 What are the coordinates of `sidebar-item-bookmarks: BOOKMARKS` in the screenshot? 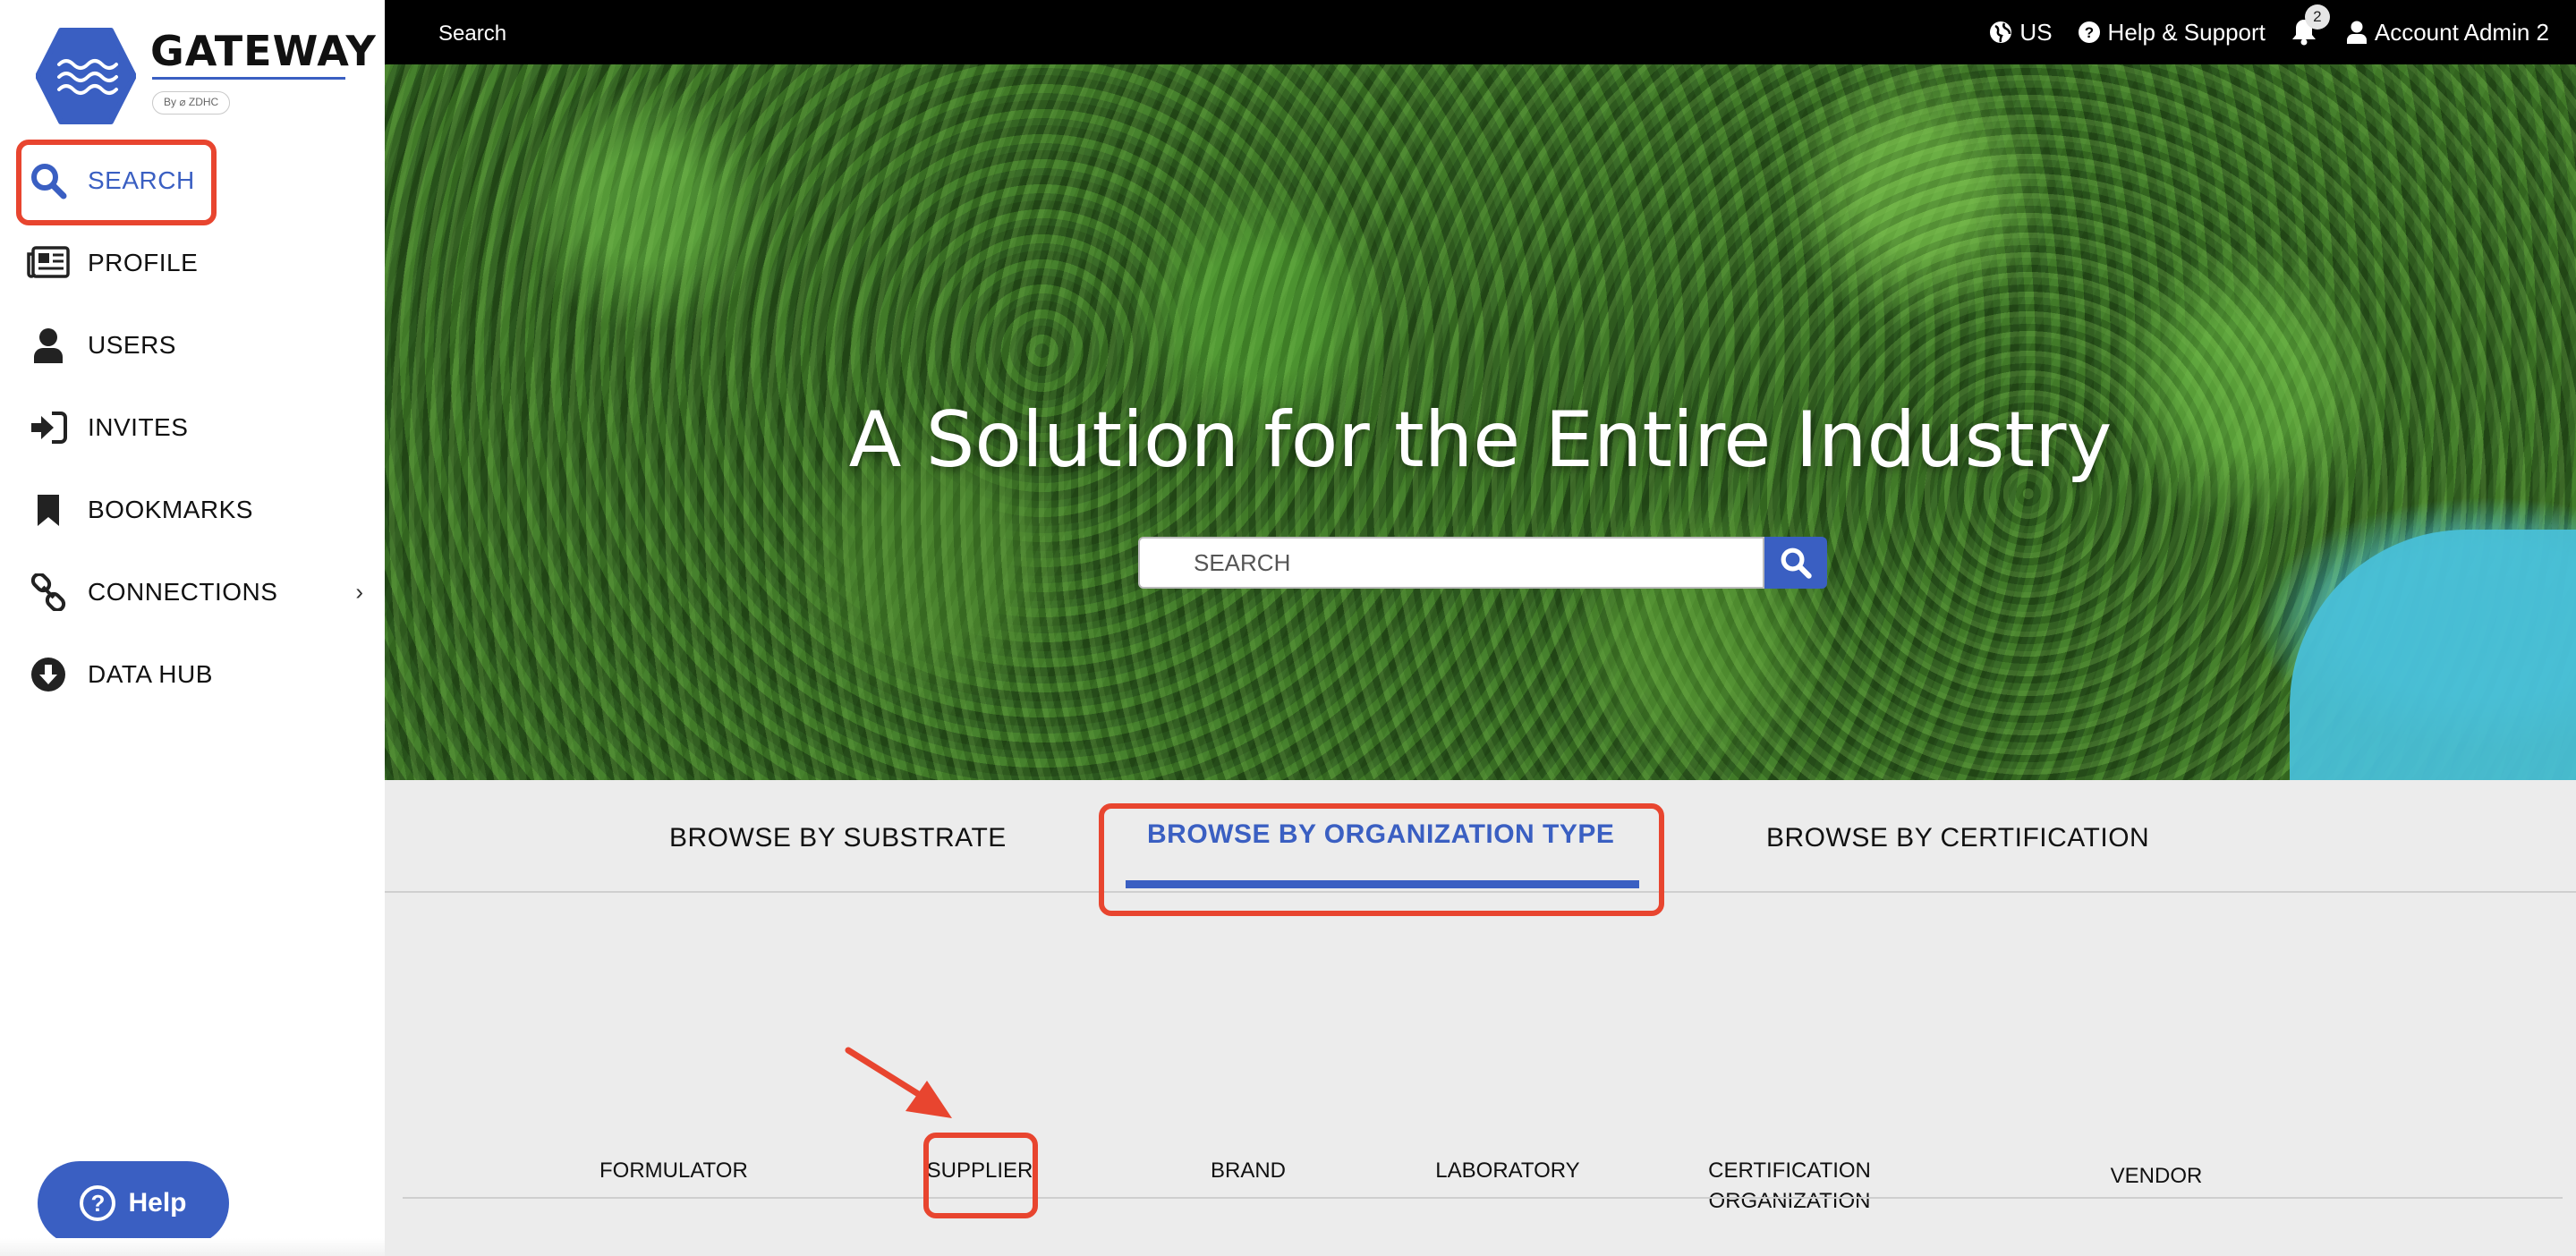 It's located at (192, 510).